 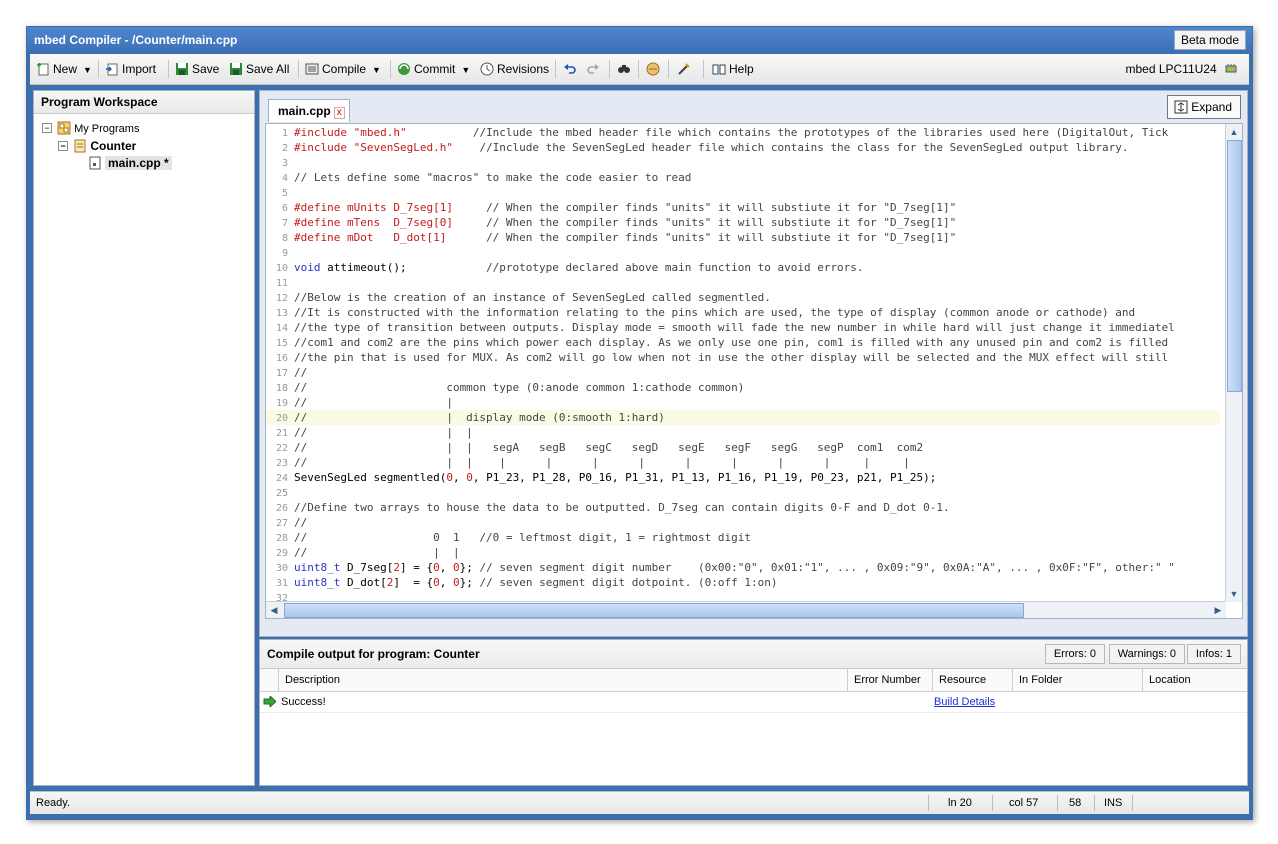 What do you see at coordinates (571, 69) in the screenshot?
I see `undo-button` at bounding box center [571, 69].